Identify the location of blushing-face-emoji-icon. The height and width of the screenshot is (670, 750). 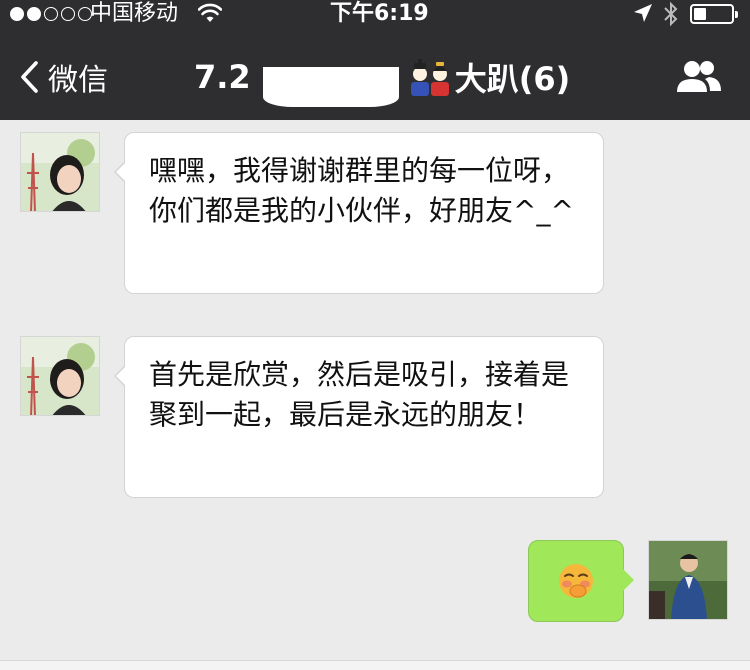
(576, 581).